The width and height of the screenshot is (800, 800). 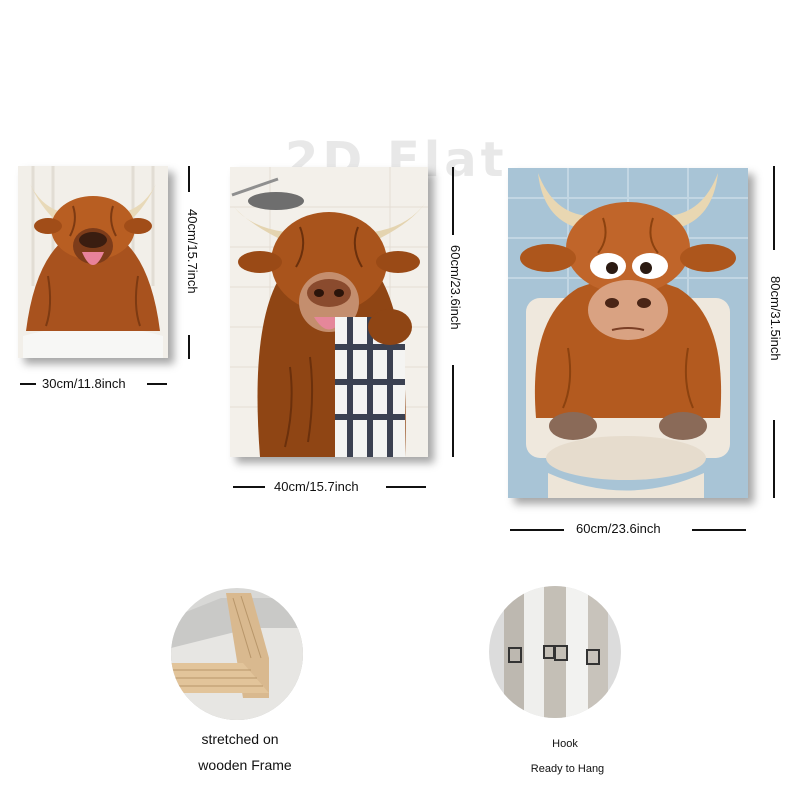 What do you see at coordinates (240, 739) in the screenshot?
I see `frame-caption-line1: stretched on` at bounding box center [240, 739].